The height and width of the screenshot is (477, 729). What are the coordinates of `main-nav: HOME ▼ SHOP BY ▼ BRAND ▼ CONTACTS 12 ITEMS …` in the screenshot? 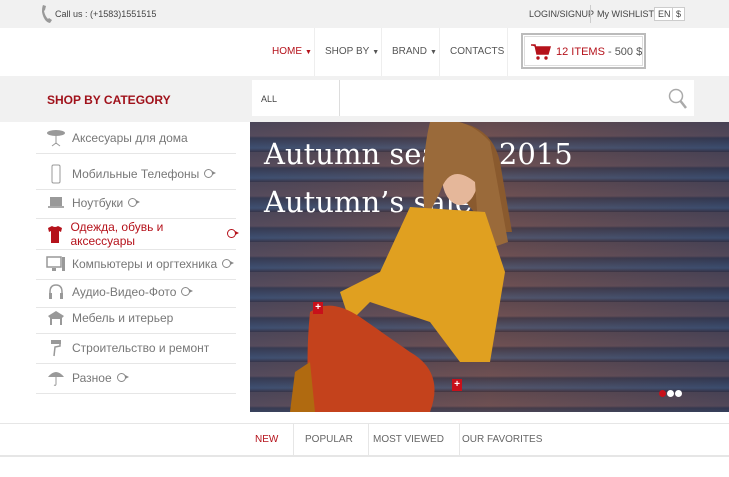 It's located at (364, 52).